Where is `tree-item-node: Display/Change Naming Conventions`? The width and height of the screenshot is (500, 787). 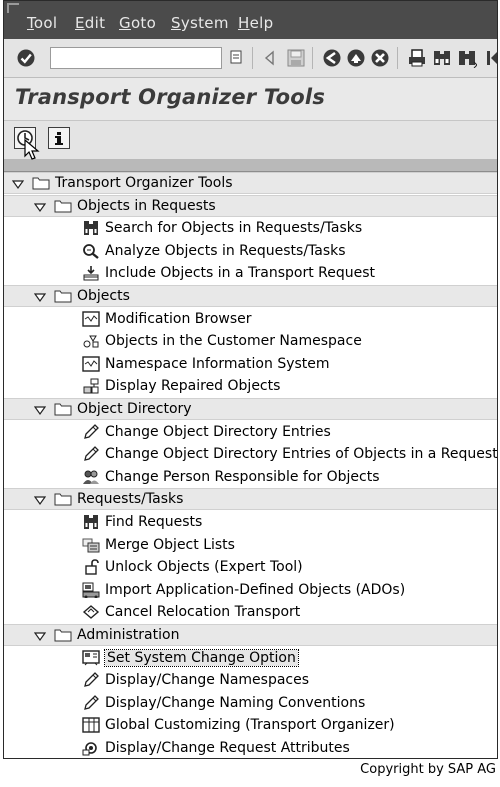 tree-item-node: Display/Change Naming Conventions is located at coordinates (250, 703).